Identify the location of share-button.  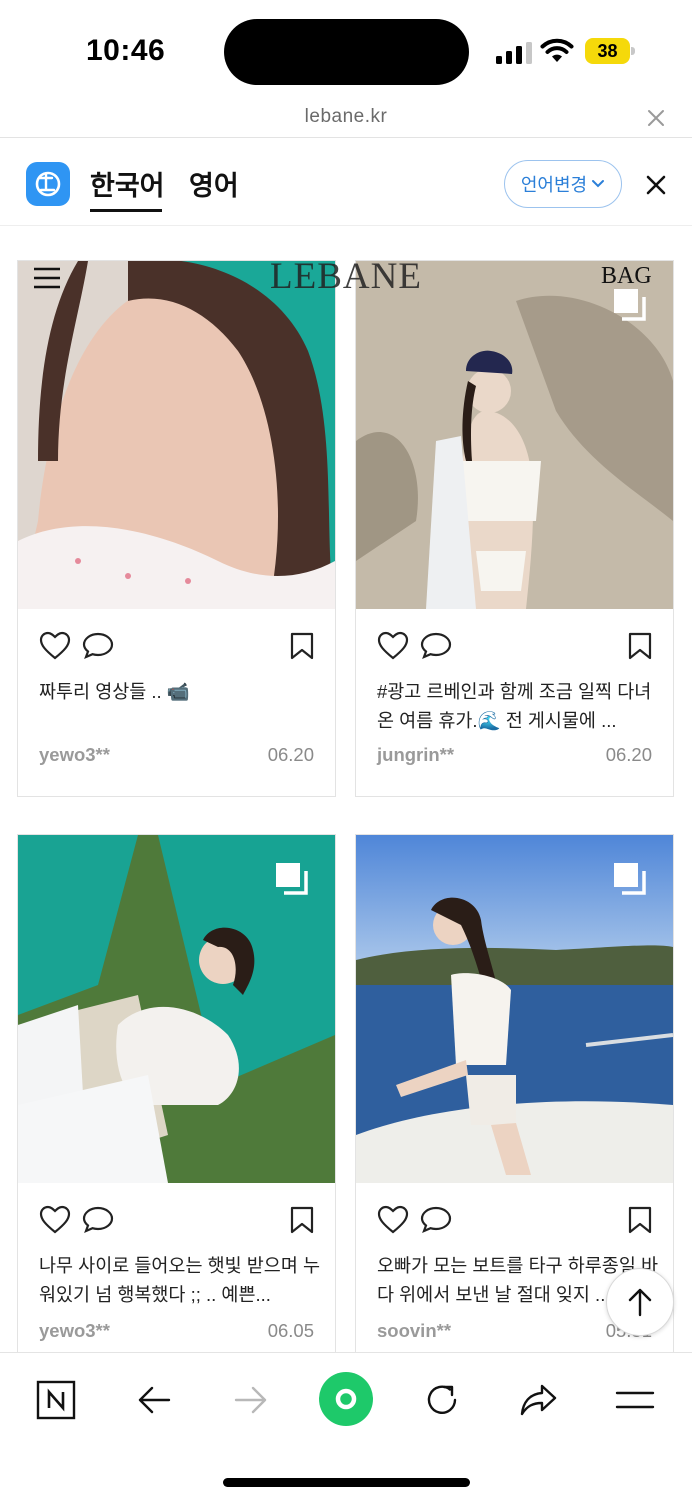
(538, 1400).